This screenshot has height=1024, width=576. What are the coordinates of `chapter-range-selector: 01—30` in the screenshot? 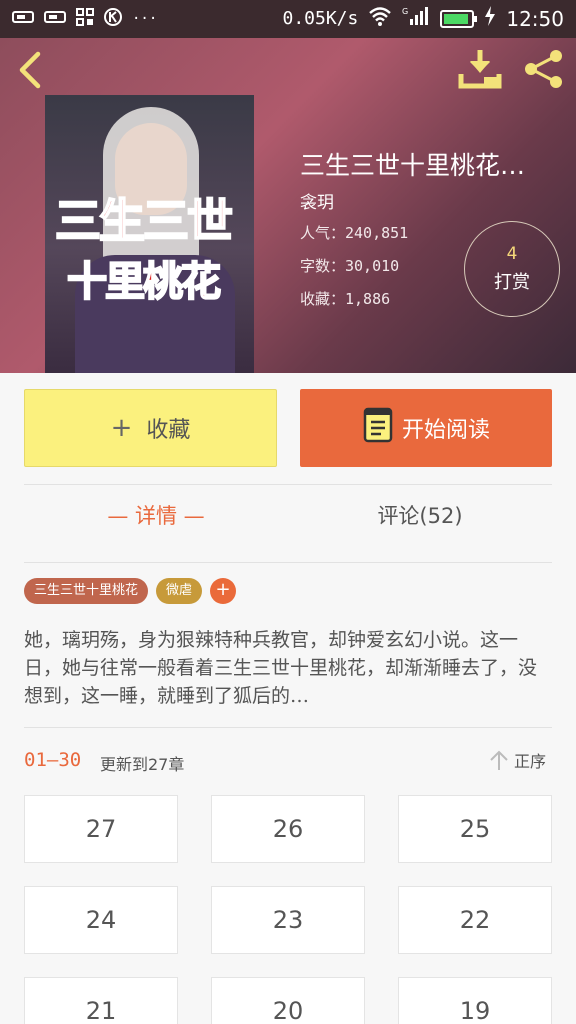 It's located at (52, 760).